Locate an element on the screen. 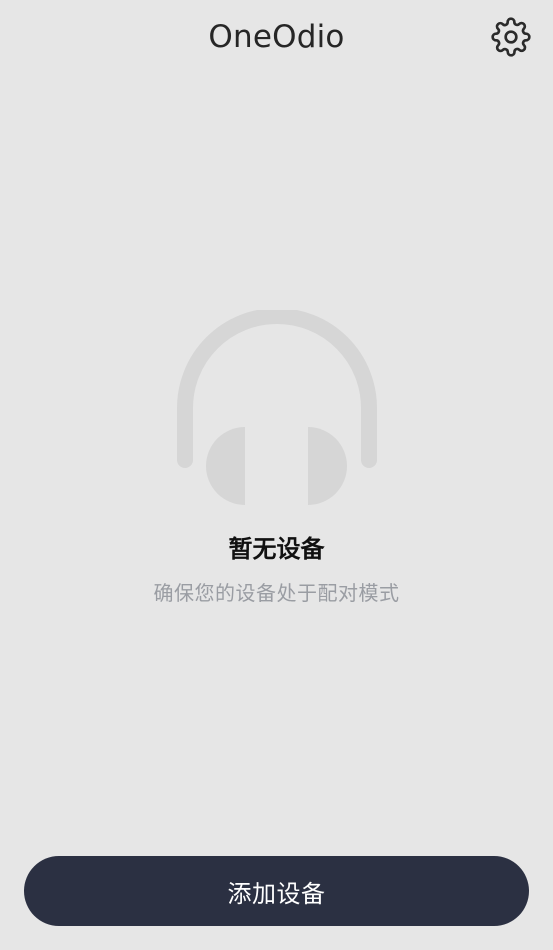 The height and width of the screenshot is (950, 553). settings-button is located at coordinates (511, 37).